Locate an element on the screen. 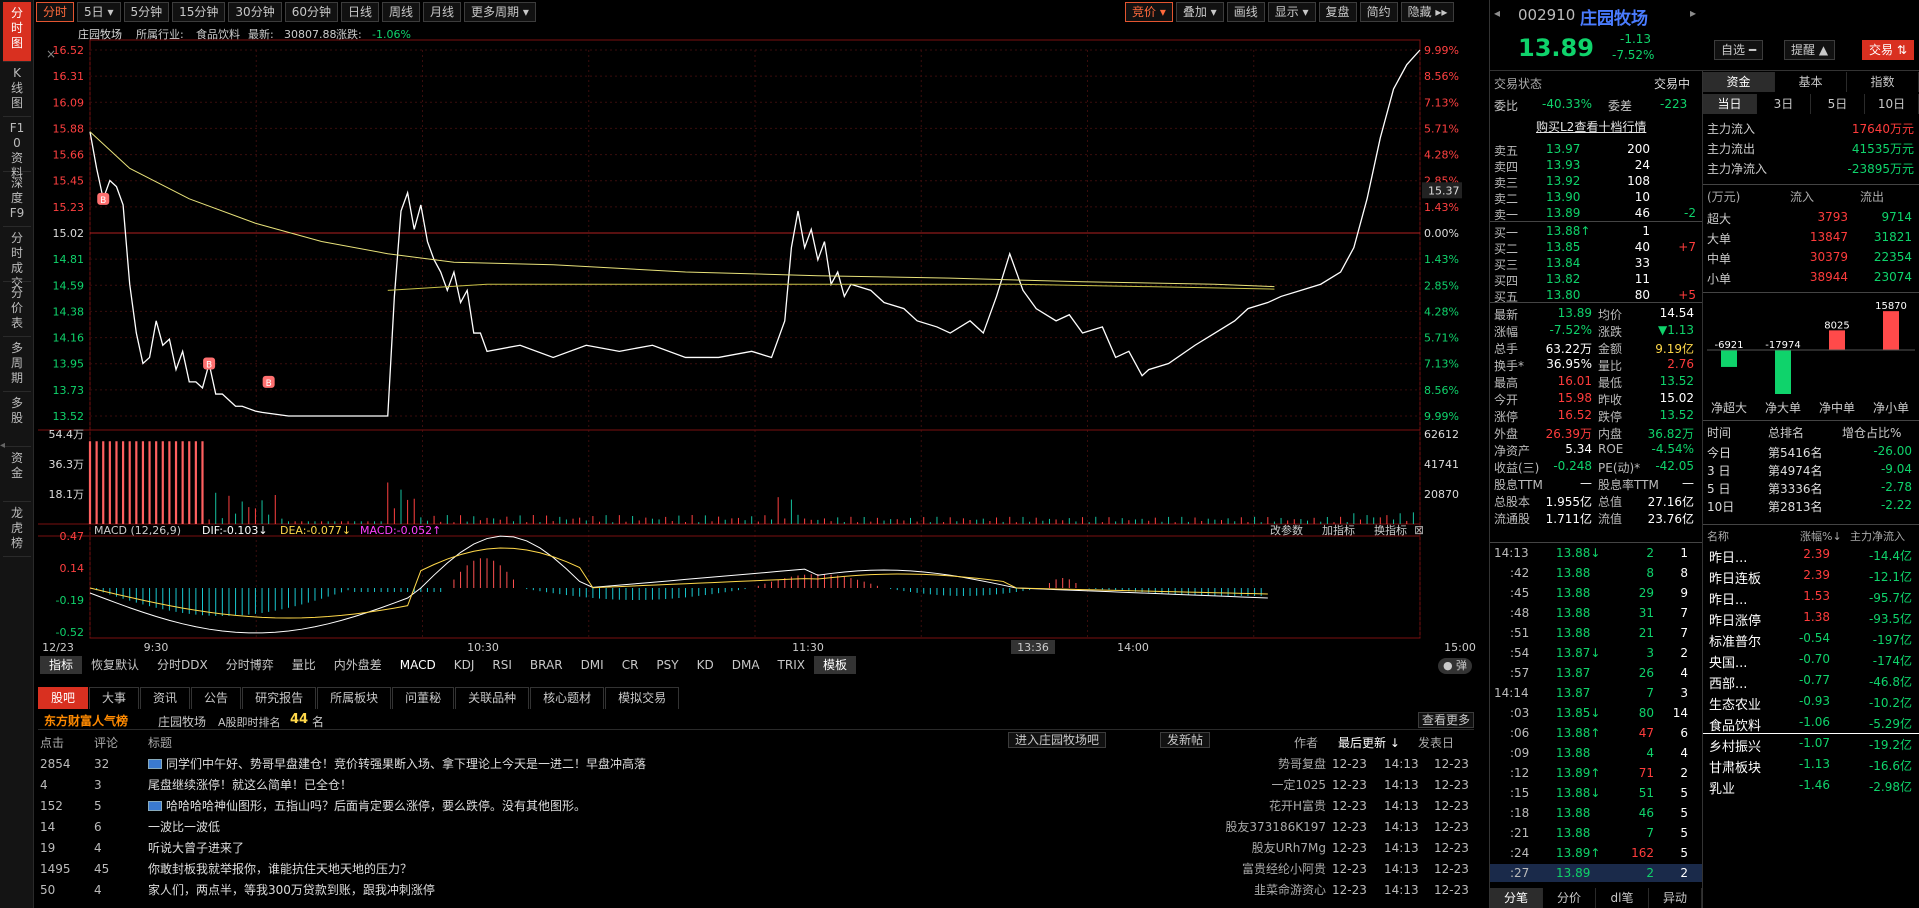 This screenshot has height=908, width=1919. indicator-tab: CR is located at coordinates (630, 665).